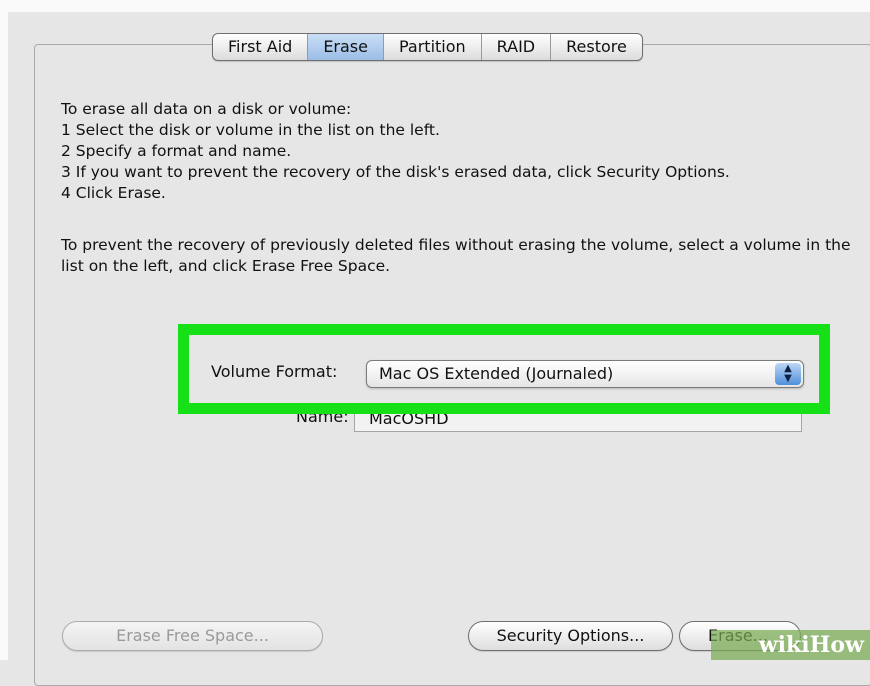  Describe the element at coordinates (788, 374) in the screenshot. I see `up-down-arrows-icon: ▲ ▼` at that location.